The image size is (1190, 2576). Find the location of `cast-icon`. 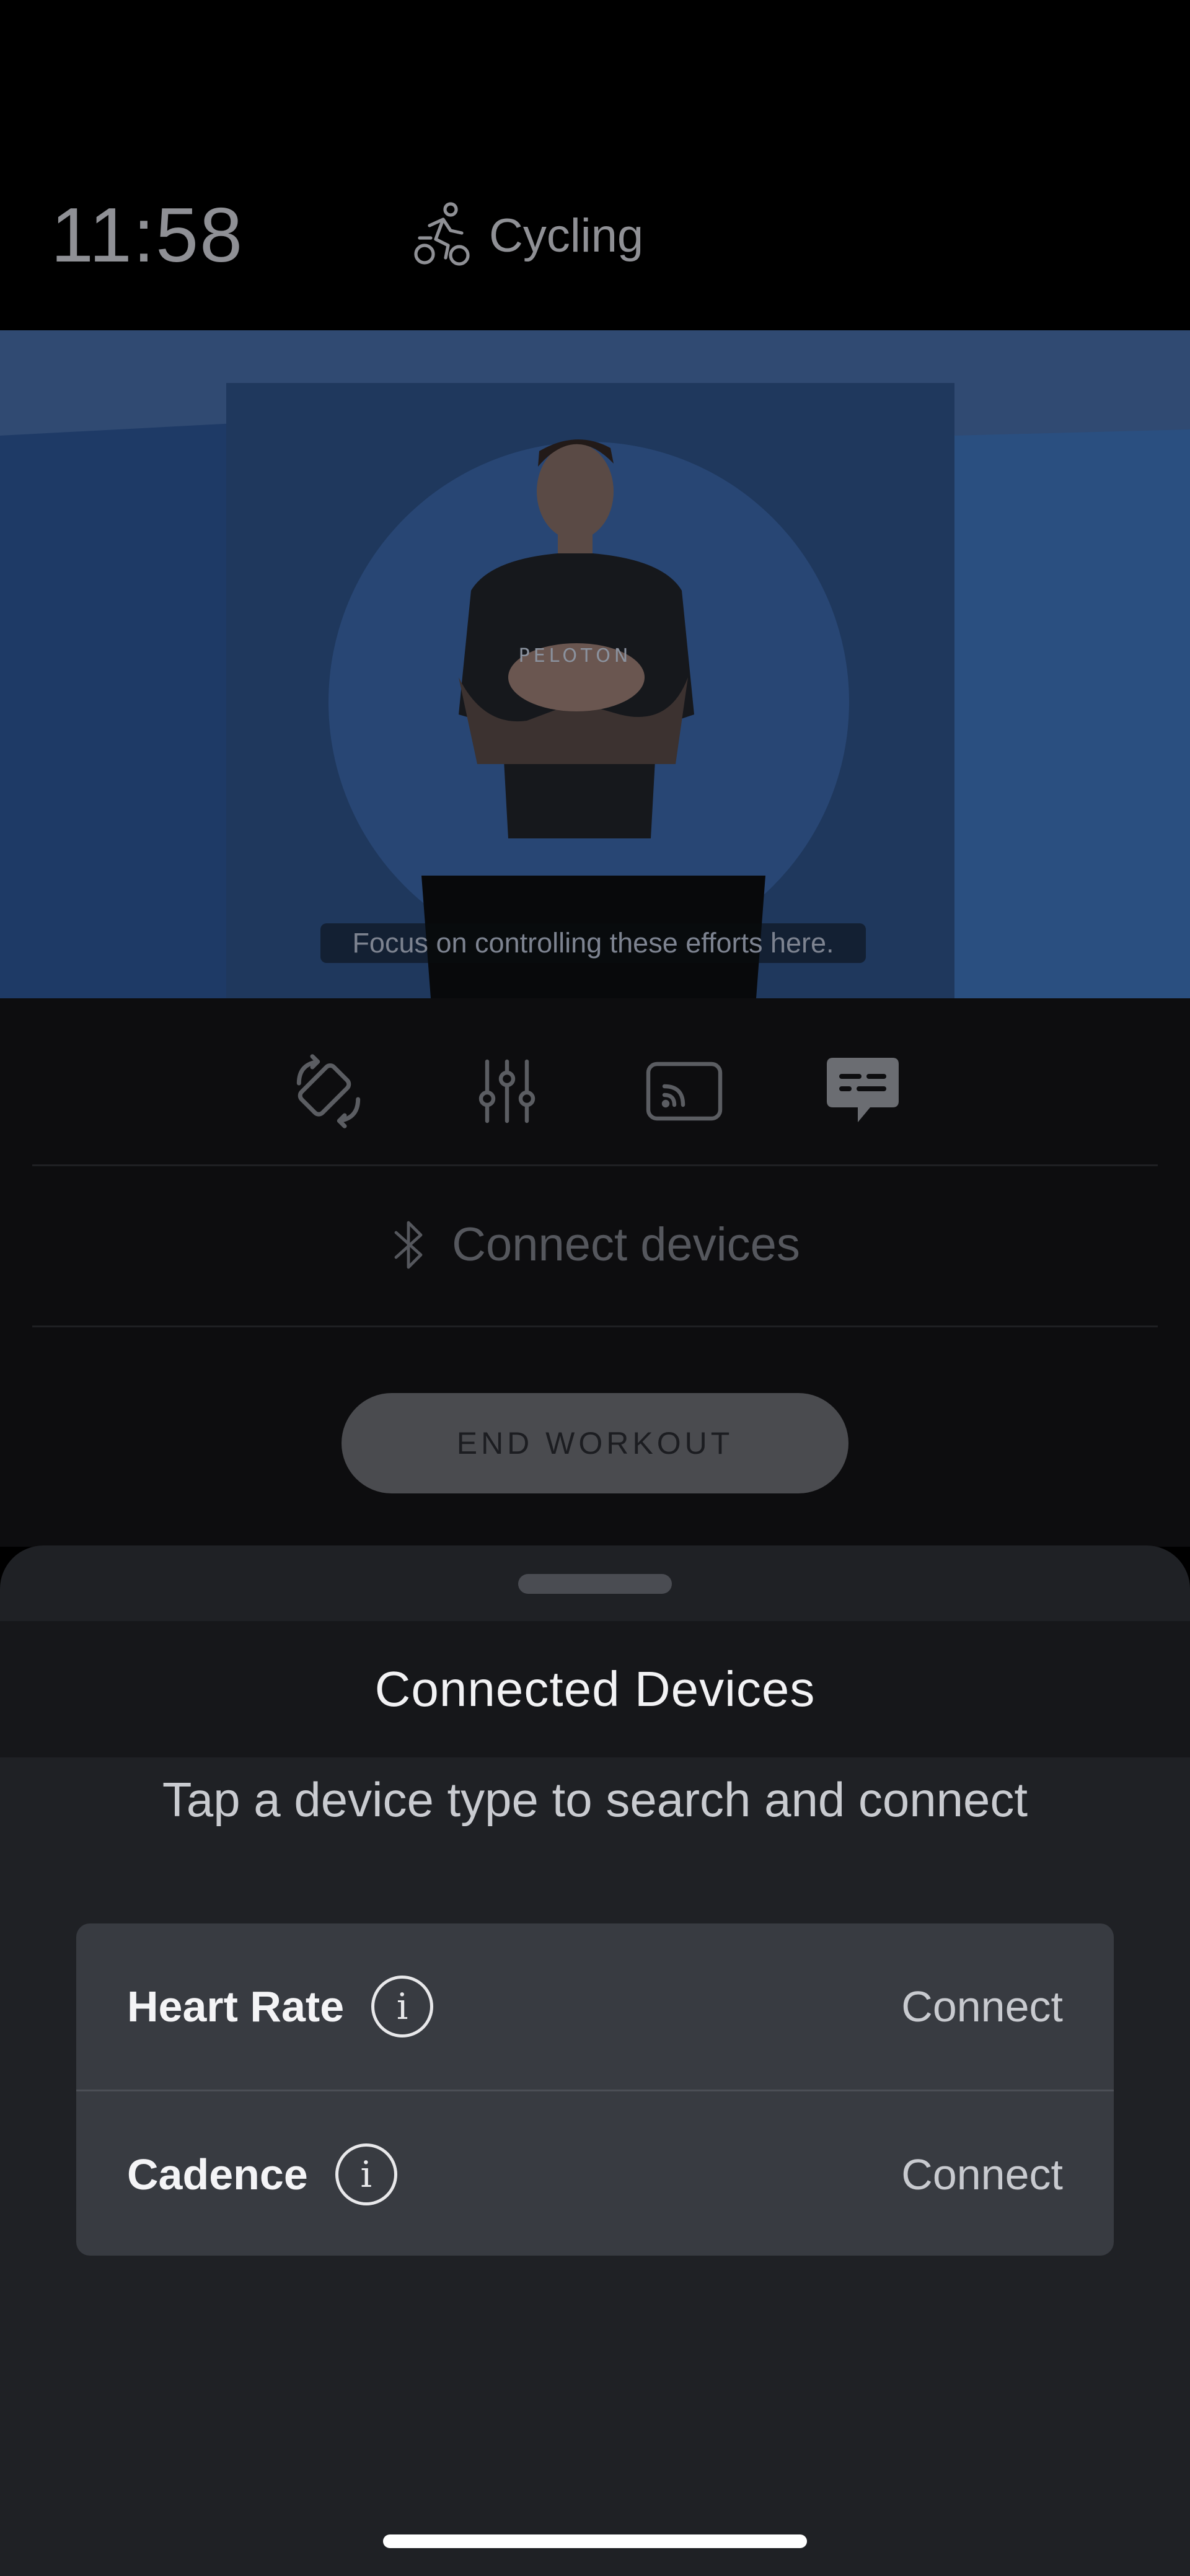

cast-icon is located at coordinates (684, 1091).